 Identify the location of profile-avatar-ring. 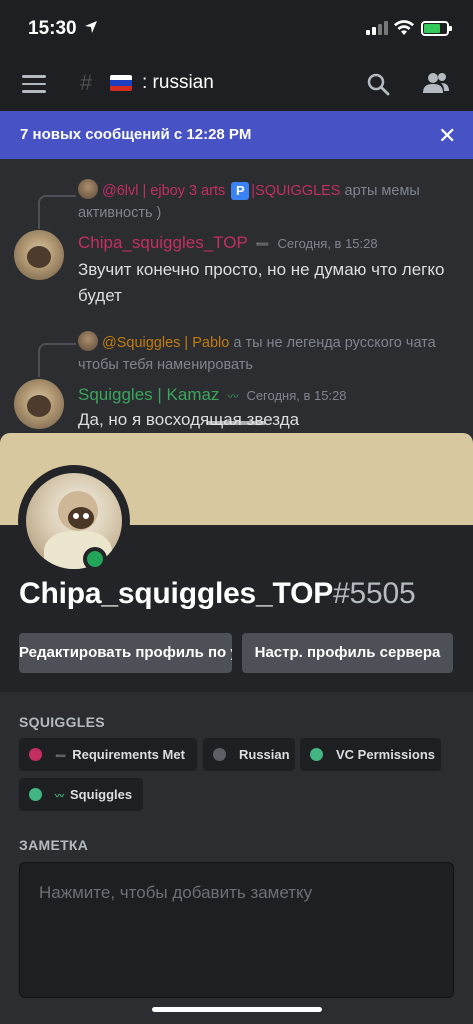
(74, 521).